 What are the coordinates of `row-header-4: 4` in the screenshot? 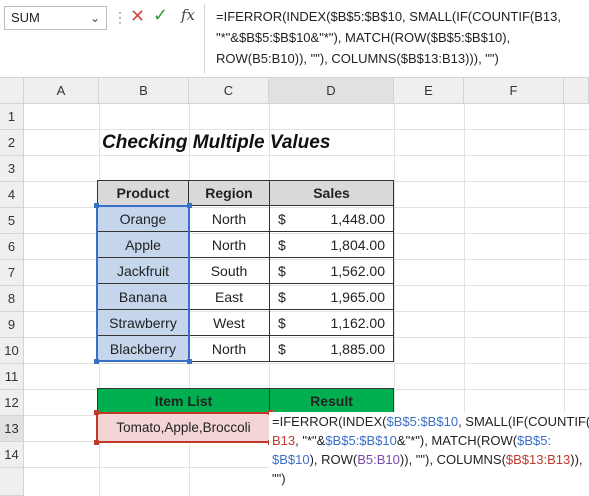 It's located at (12, 195).